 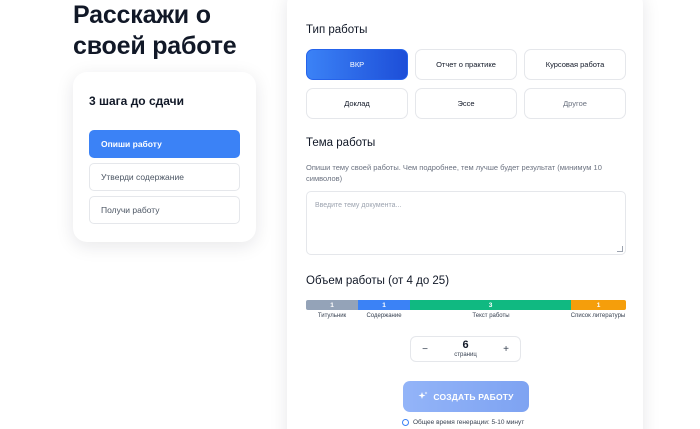 I want to click on bar-label-contents: Содержание, so click(x=384, y=316).